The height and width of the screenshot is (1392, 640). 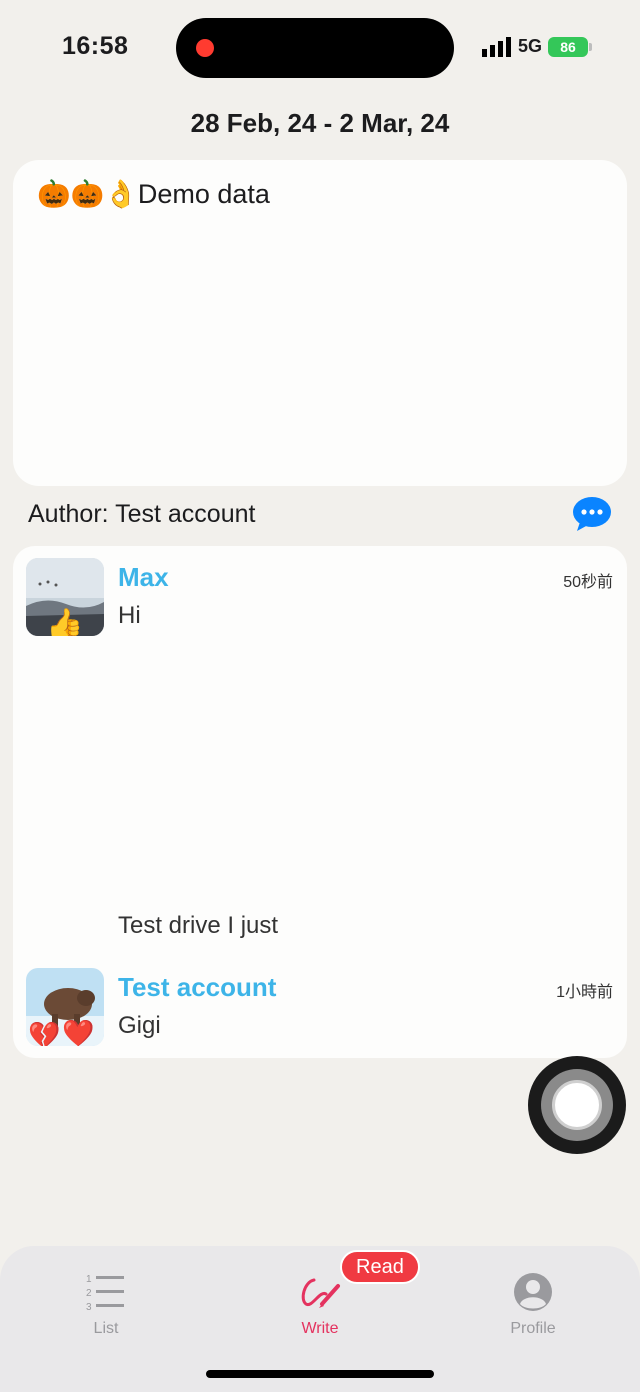 I want to click on avatar: 💔 ❤️, so click(x=65, y=1007).